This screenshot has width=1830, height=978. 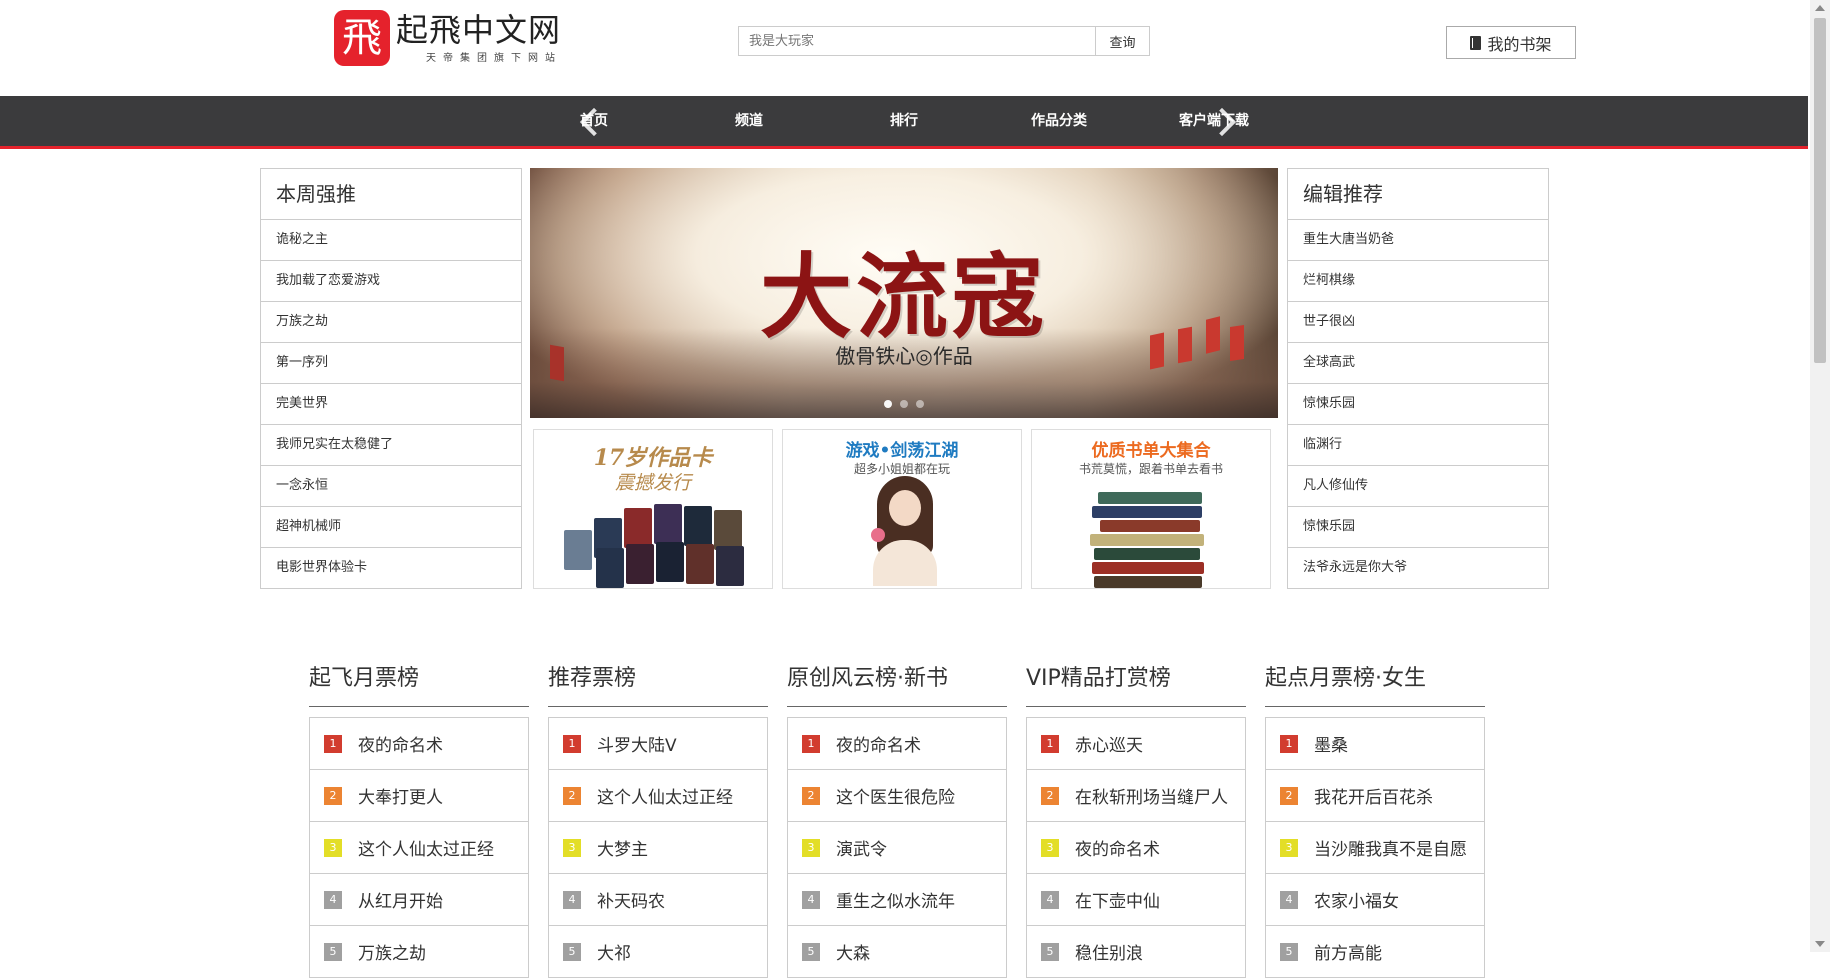 I want to click on ranking-item: 3 演武令, so click(x=897, y=848).